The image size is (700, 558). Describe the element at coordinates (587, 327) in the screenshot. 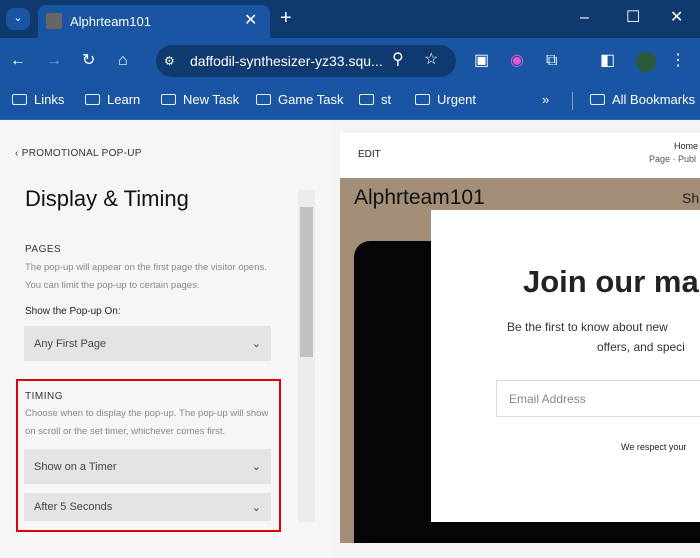

I see `popup-text: Be the first to know about new` at that location.